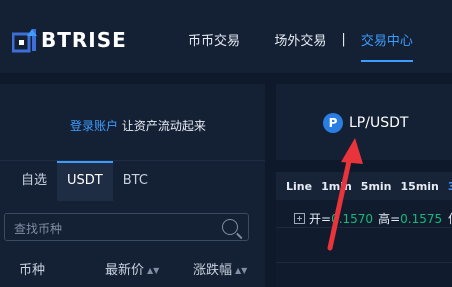  I want to click on high-value: 0.1575, so click(421, 218).